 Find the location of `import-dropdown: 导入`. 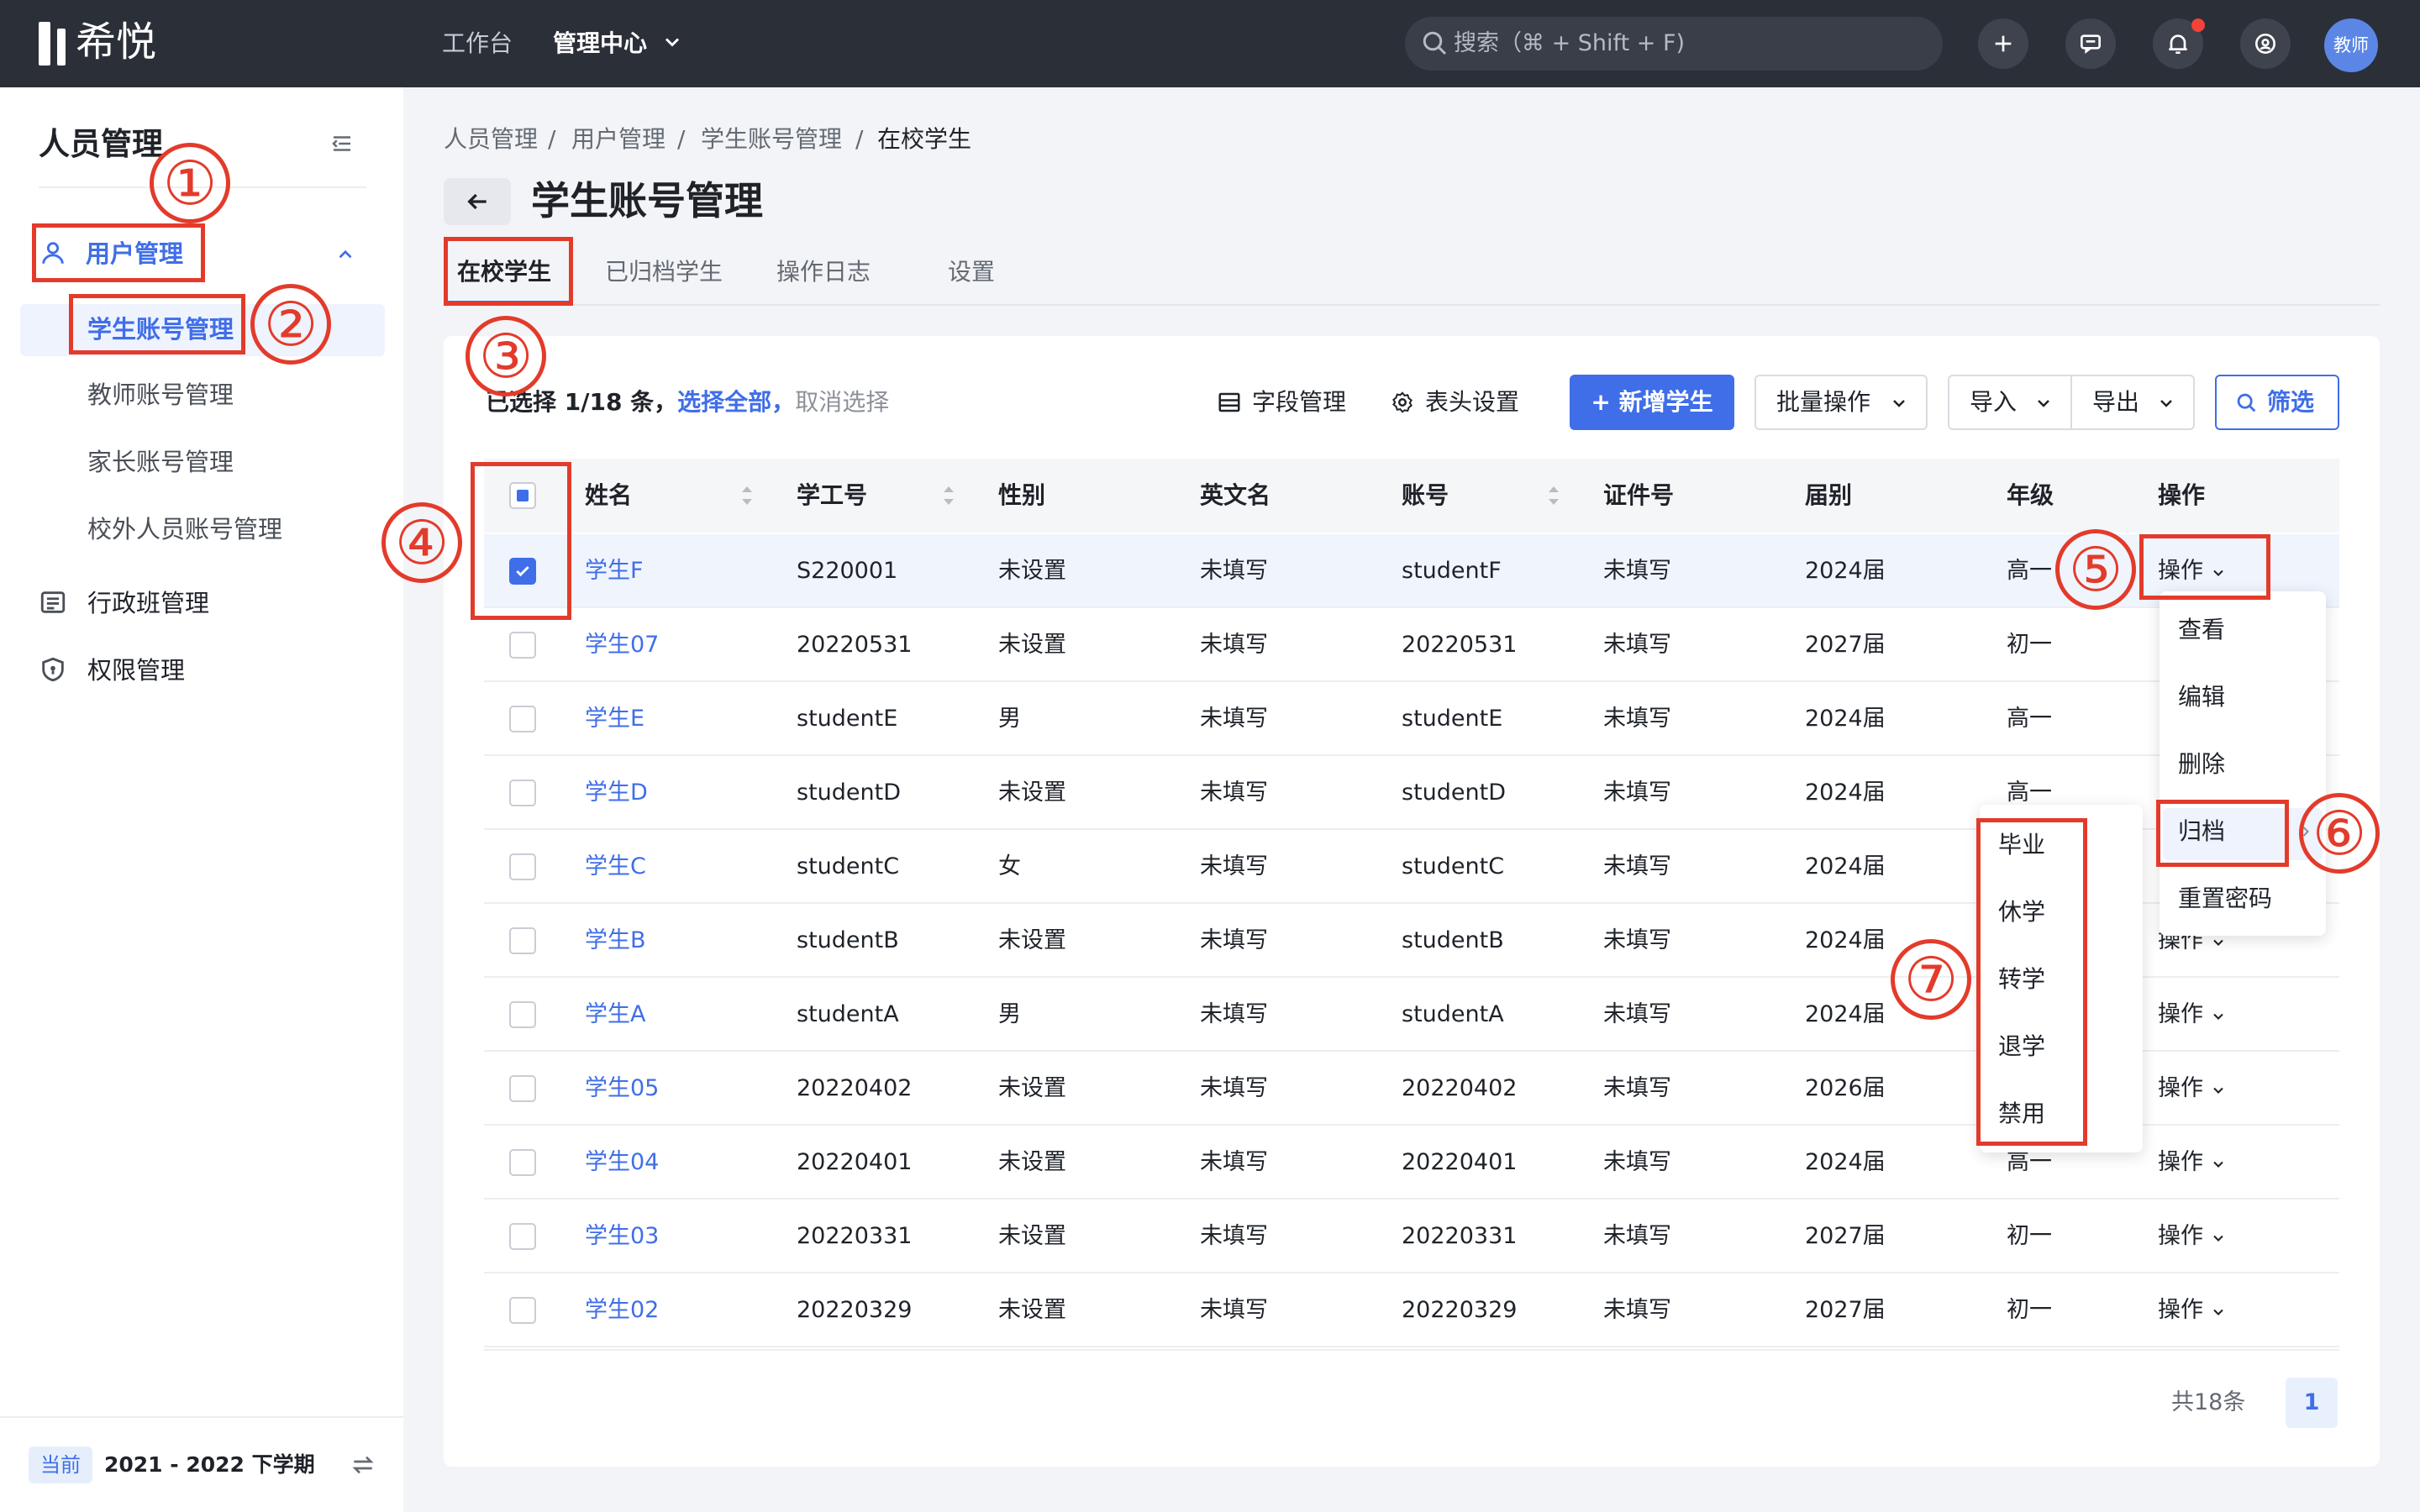

import-dropdown: 导入 is located at coordinates (2010, 402).